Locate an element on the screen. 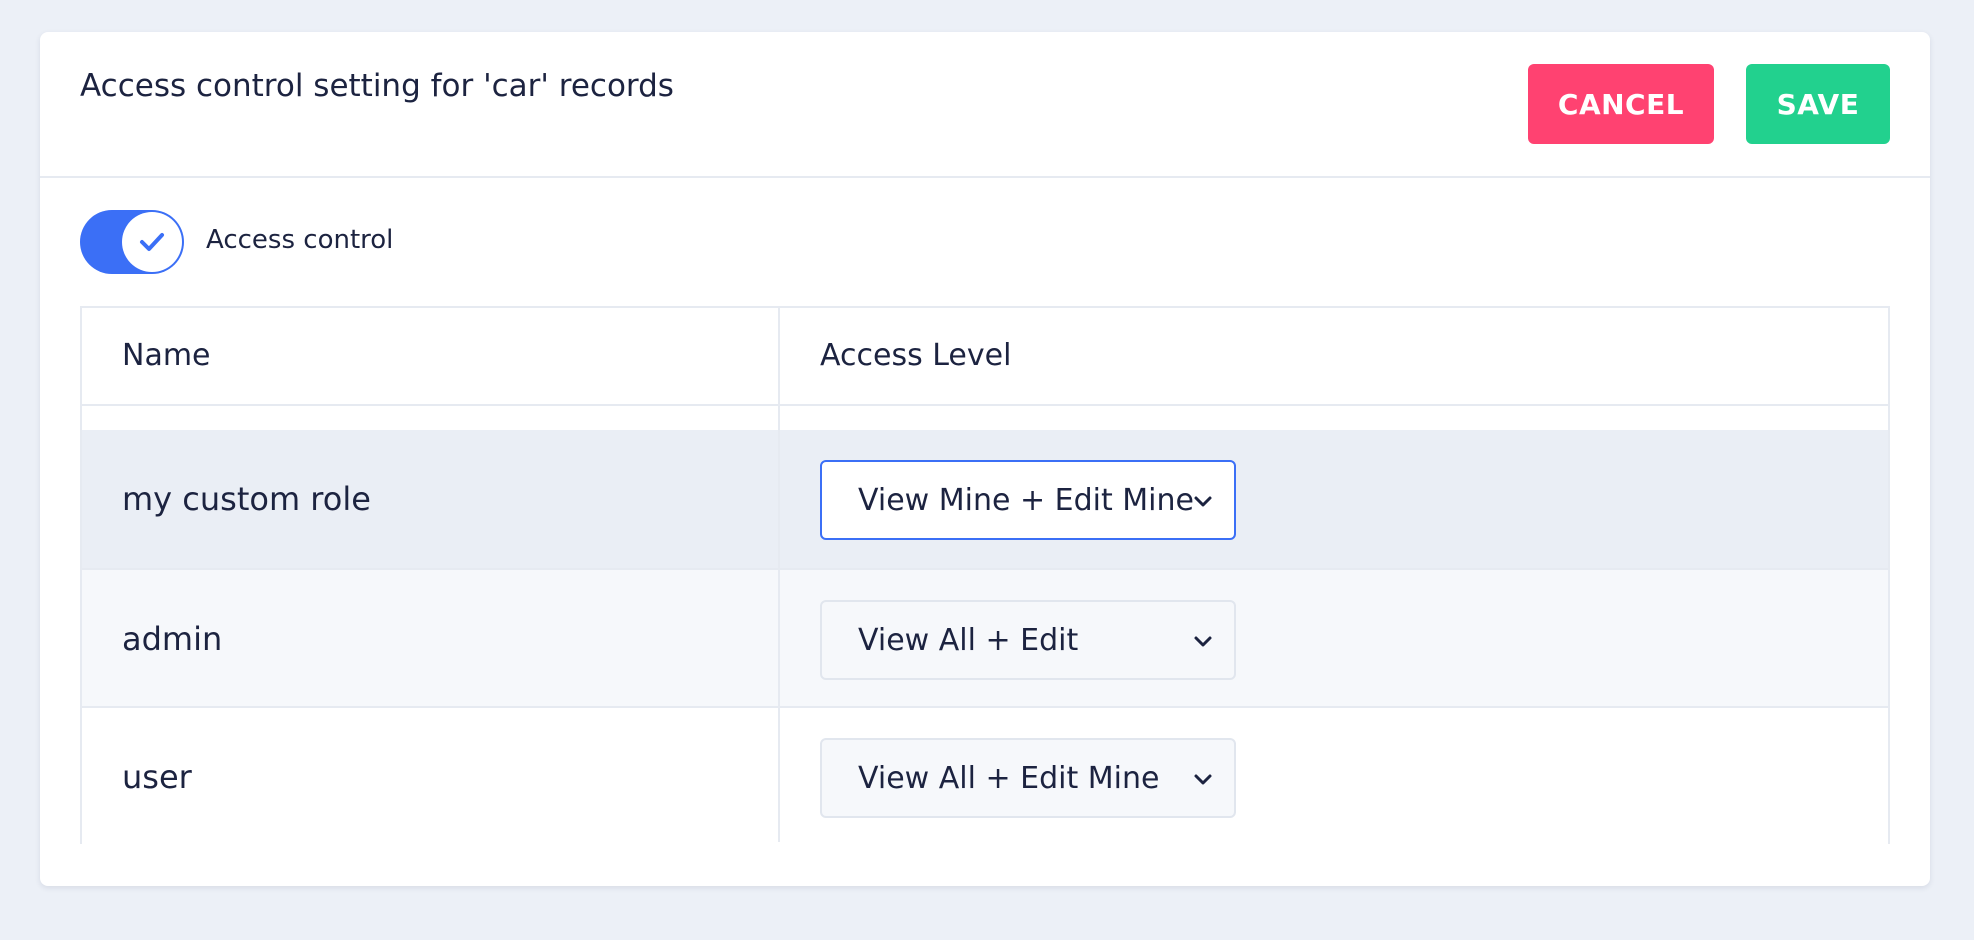  access-level-value: View All + Edit is located at coordinates (968, 640).